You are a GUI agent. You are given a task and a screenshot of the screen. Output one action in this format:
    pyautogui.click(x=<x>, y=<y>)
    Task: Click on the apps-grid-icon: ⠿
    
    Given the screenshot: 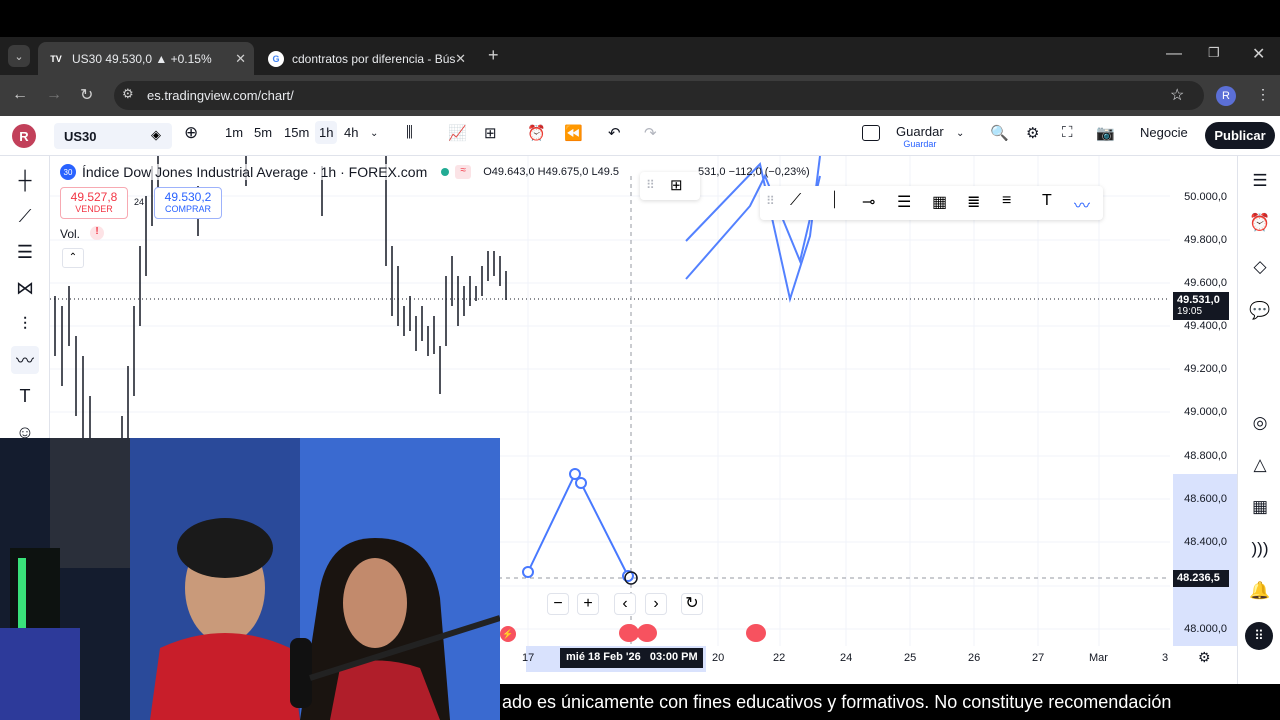 What is the action you would take?
    pyautogui.click(x=1259, y=636)
    